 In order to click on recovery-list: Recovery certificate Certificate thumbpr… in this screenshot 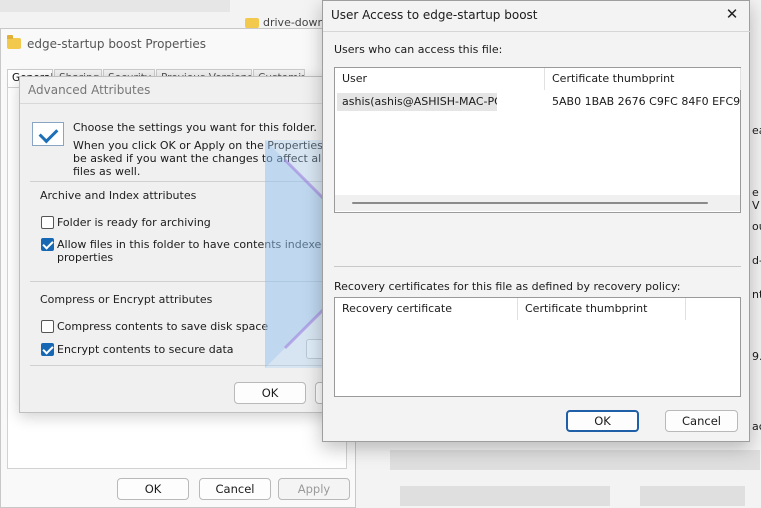, I will do `click(537, 347)`.